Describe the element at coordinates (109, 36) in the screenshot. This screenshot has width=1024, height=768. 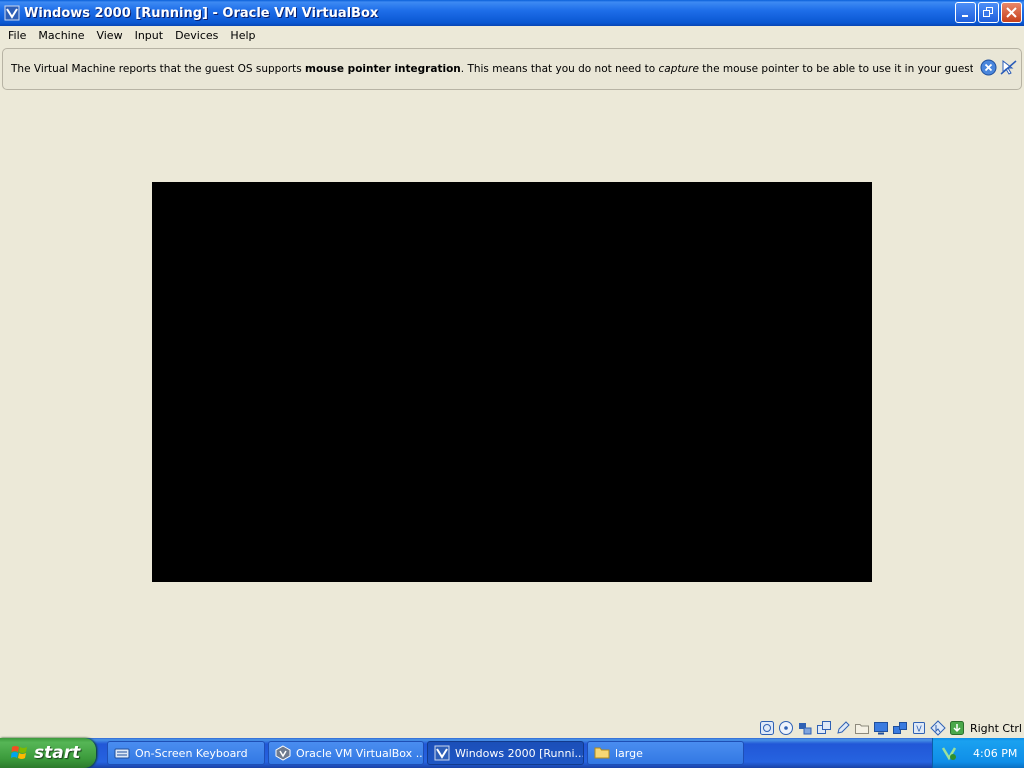
I see `menu-view: View` at that location.